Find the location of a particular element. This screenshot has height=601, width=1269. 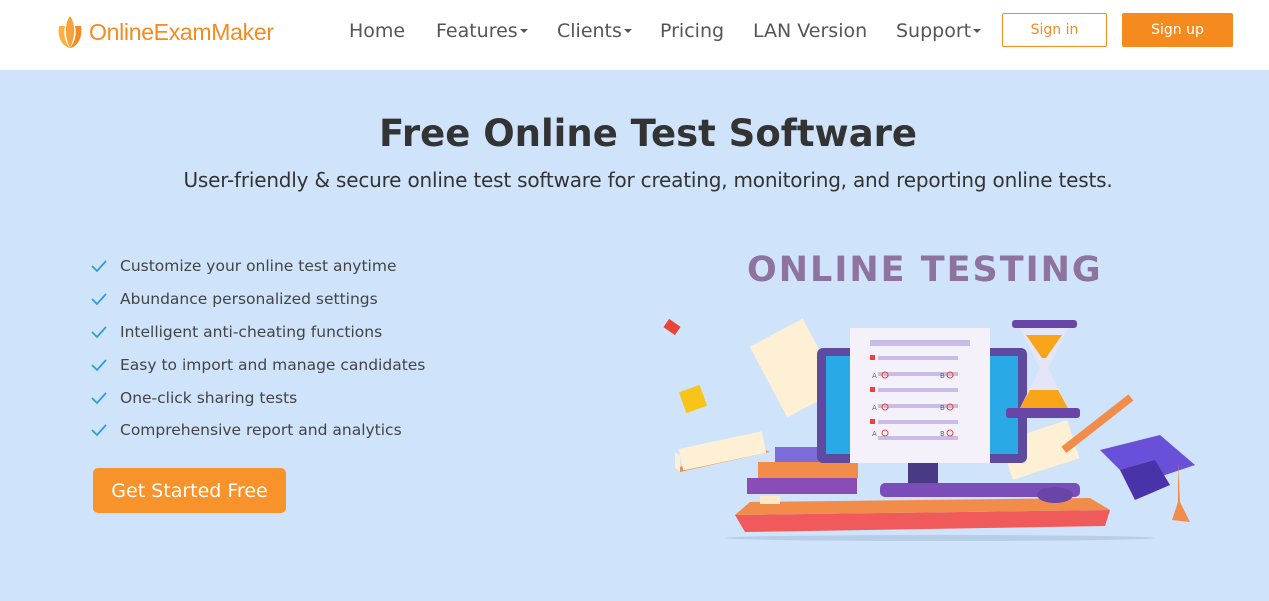

feature-text: Comprehensive report and analytics is located at coordinates (261, 430).